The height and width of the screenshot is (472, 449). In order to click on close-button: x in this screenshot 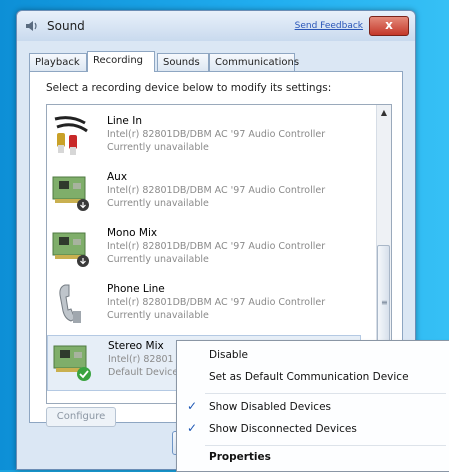, I will do `click(389, 26)`.